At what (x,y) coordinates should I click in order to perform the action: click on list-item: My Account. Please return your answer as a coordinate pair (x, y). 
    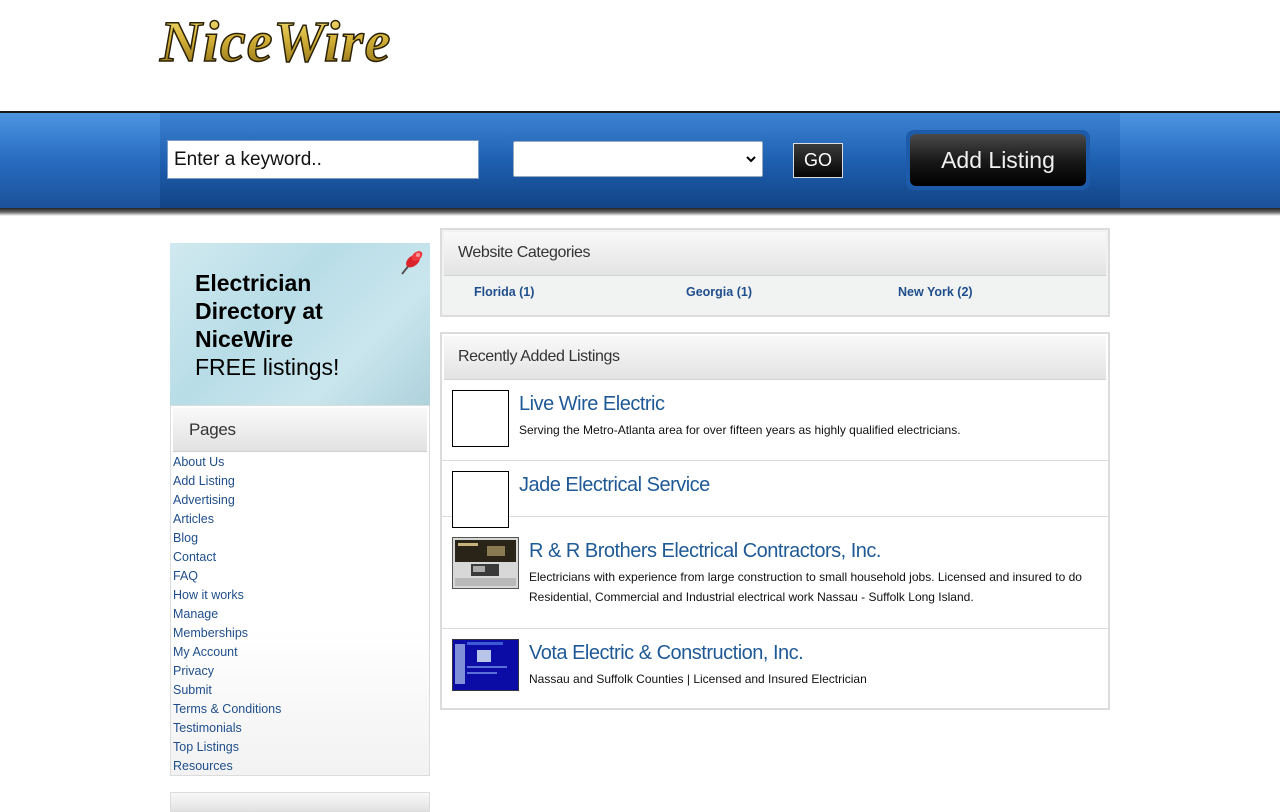
    Looking at the image, I should click on (227, 652).